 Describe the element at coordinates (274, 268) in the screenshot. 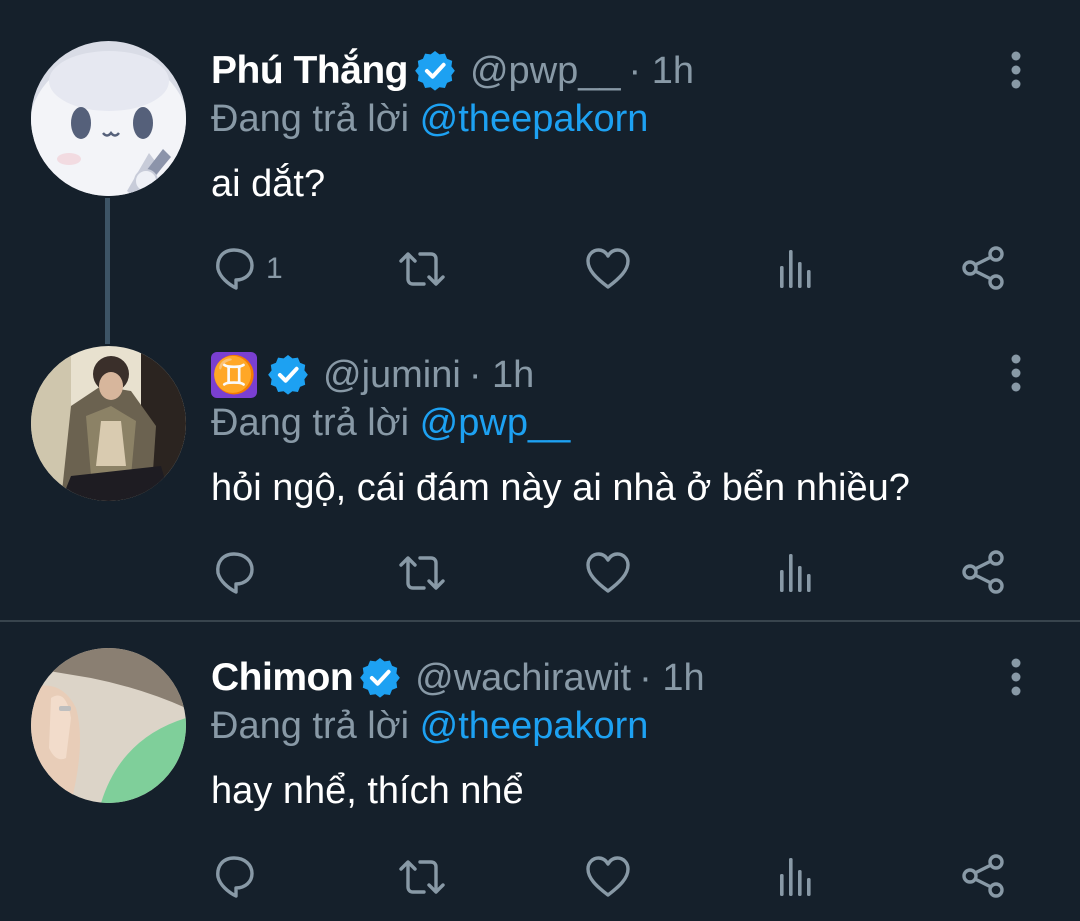

I see `reply-count: 1` at that location.